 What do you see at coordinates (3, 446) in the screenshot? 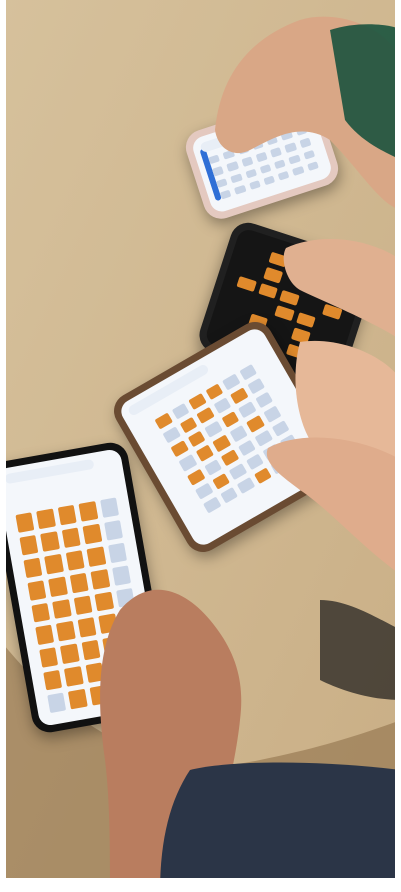
I see `left-margin` at bounding box center [3, 446].